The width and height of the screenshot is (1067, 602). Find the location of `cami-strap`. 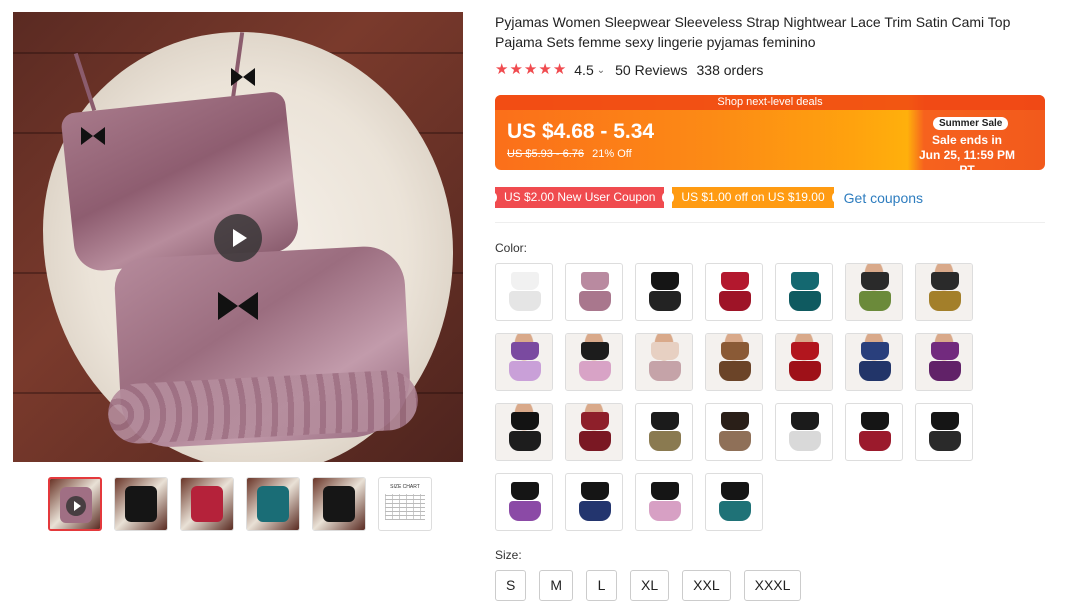

cami-strap is located at coordinates (85, 82).